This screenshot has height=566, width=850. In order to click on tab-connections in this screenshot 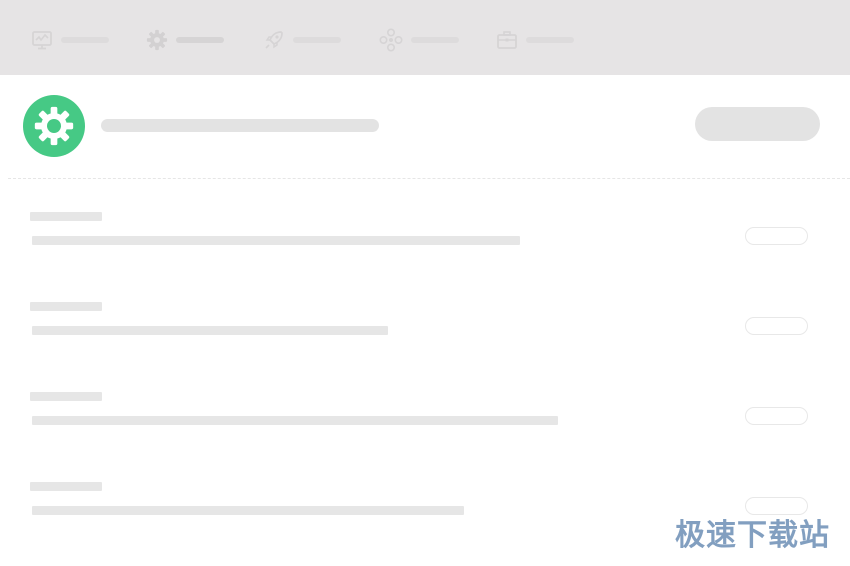, I will do `click(419, 40)`.